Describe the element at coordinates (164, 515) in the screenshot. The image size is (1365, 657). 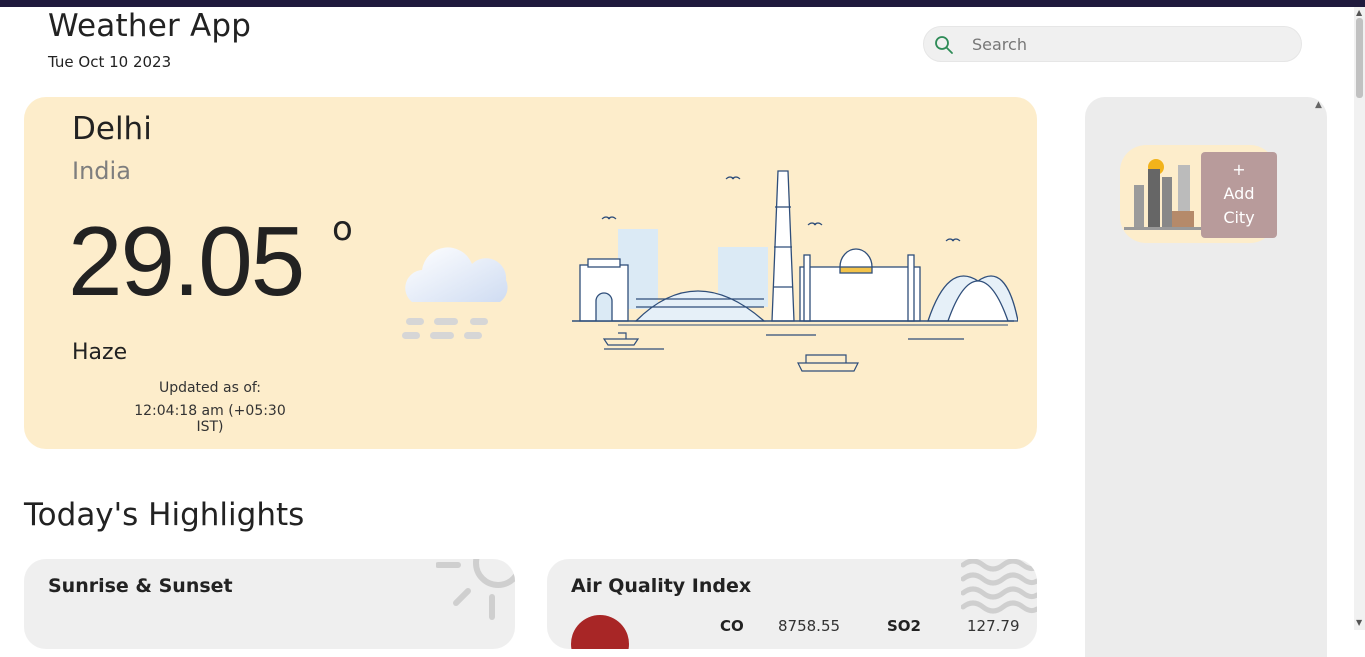
I see `highlights-heading: Today's Highlights` at that location.